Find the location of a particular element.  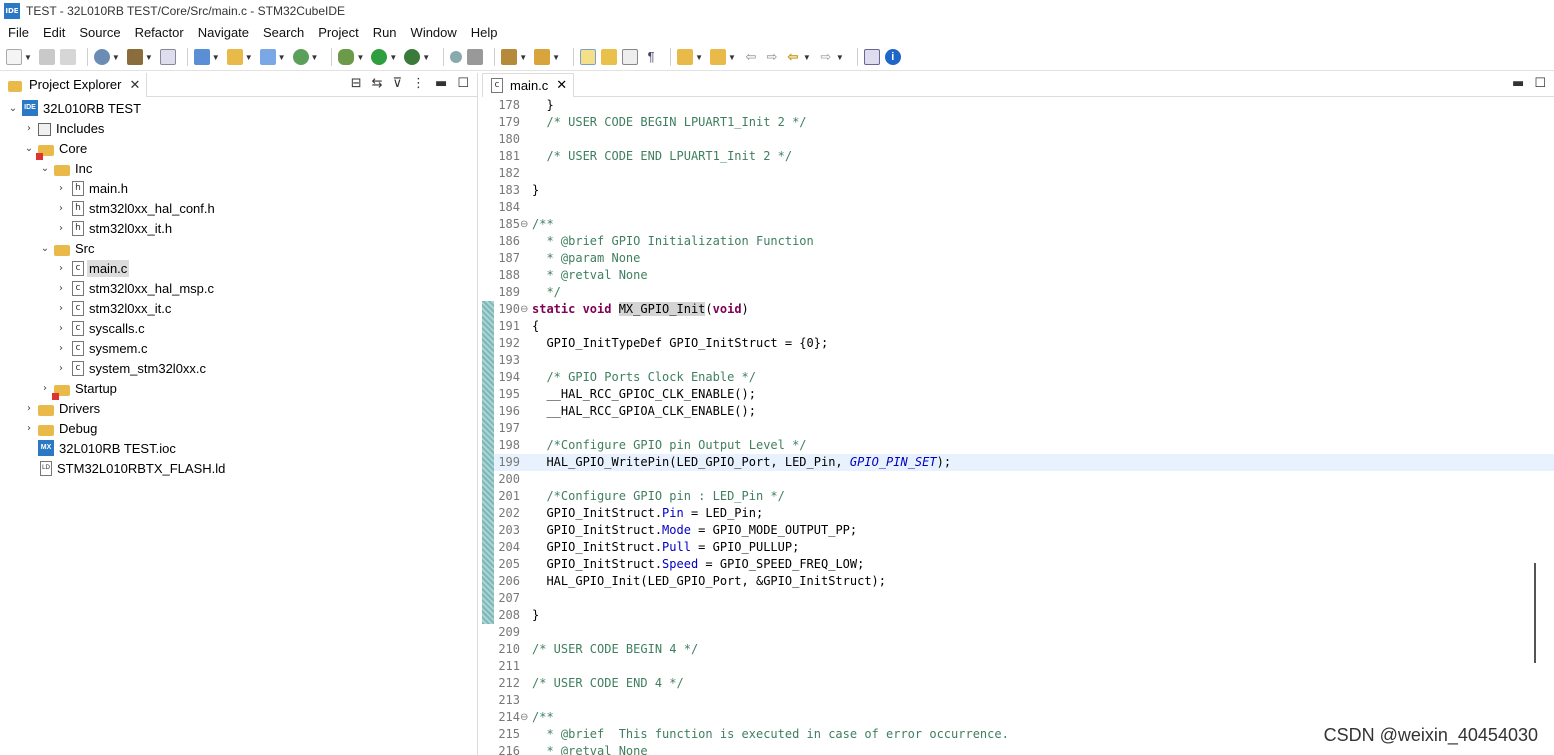

code-line: 207 is located at coordinates (1018, 598).